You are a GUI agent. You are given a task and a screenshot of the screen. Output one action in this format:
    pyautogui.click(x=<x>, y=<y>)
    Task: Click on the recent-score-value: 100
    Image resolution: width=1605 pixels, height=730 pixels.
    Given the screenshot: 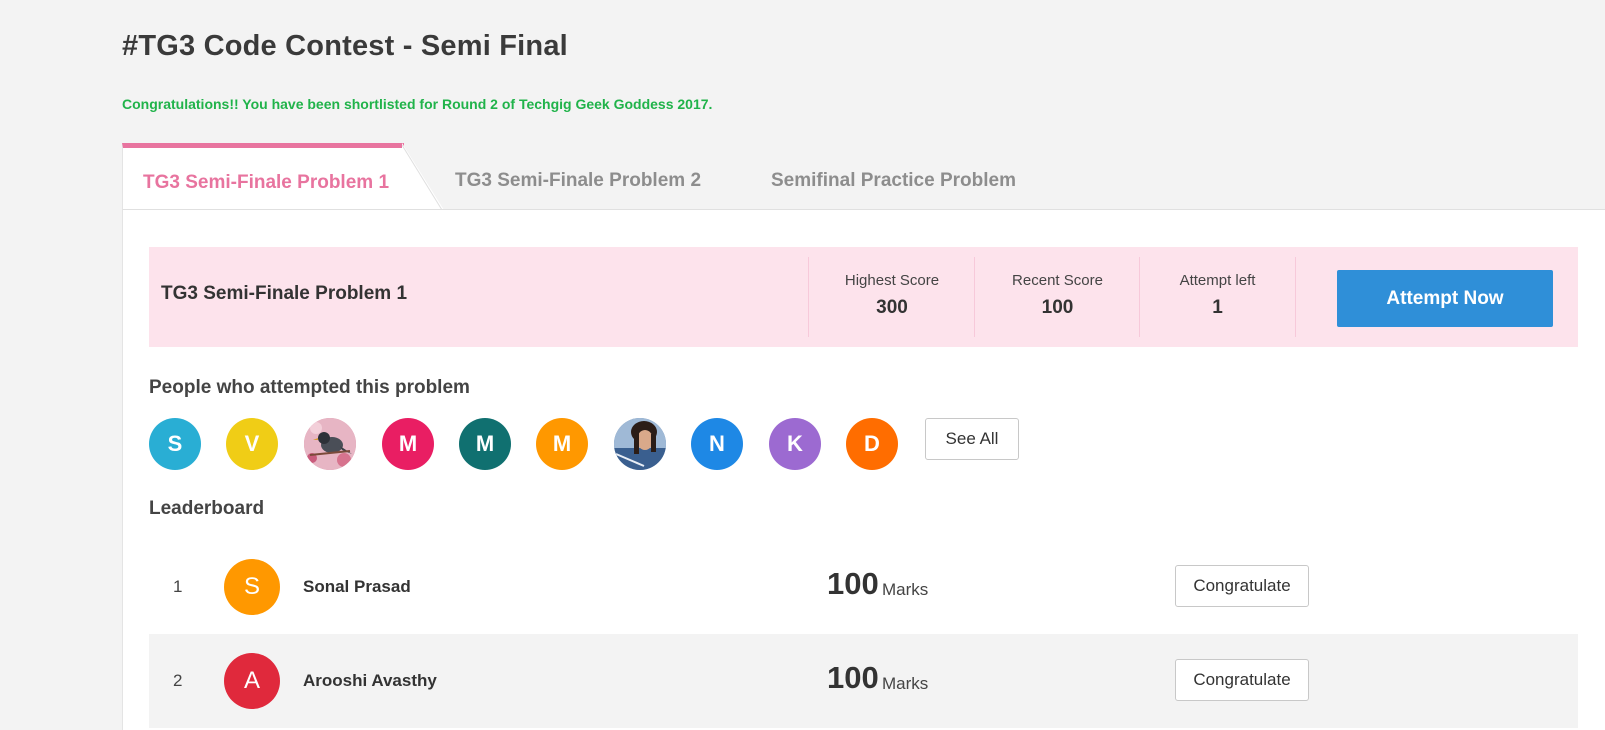 What is the action you would take?
    pyautogui.click(x=1057, y=307)
    